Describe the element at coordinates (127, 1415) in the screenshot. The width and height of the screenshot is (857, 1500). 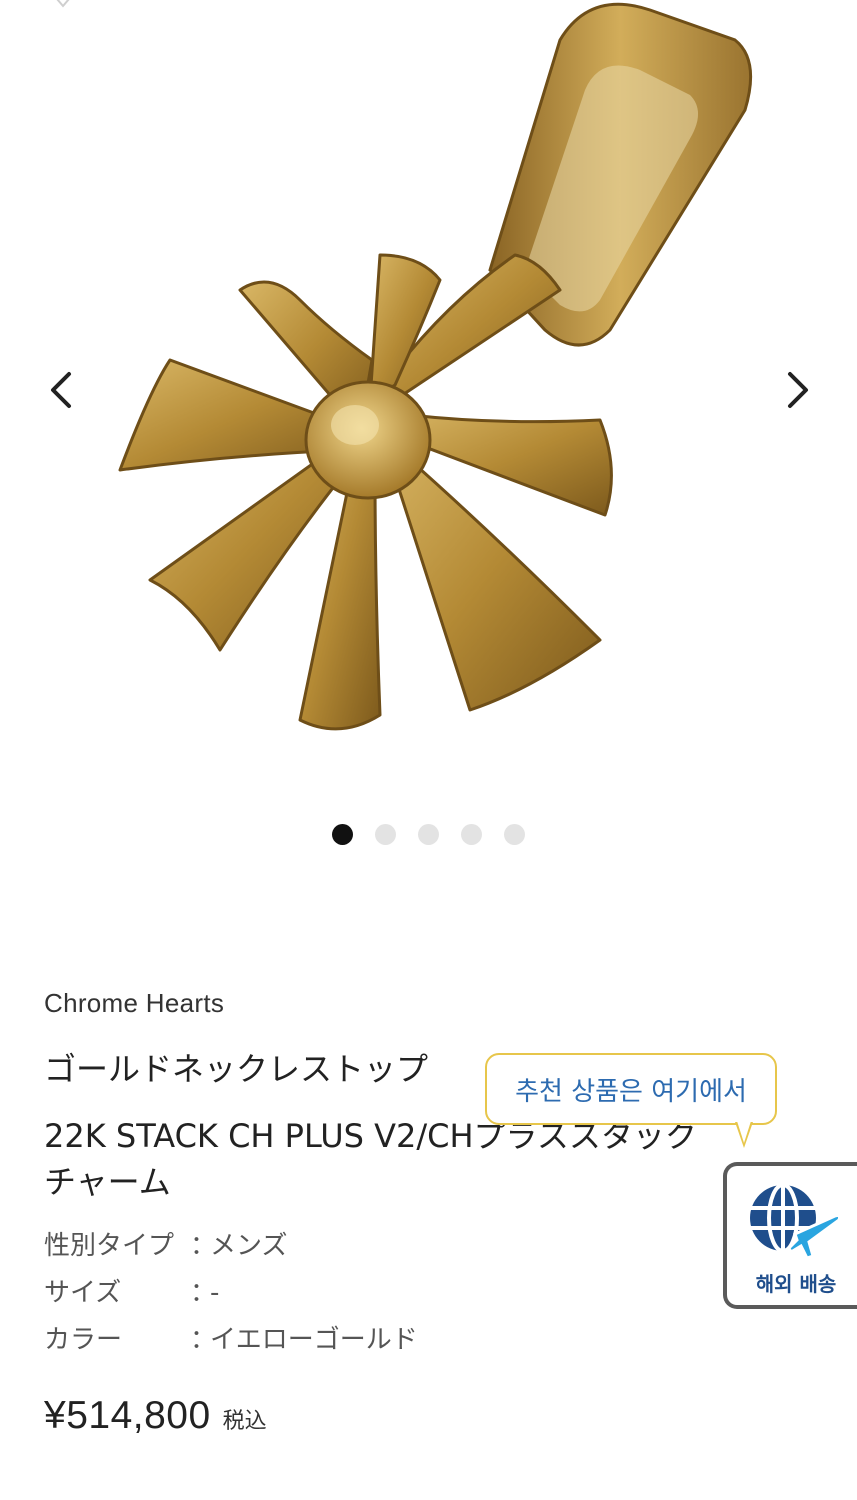
I see `product-price: ¥514,800` at that location.